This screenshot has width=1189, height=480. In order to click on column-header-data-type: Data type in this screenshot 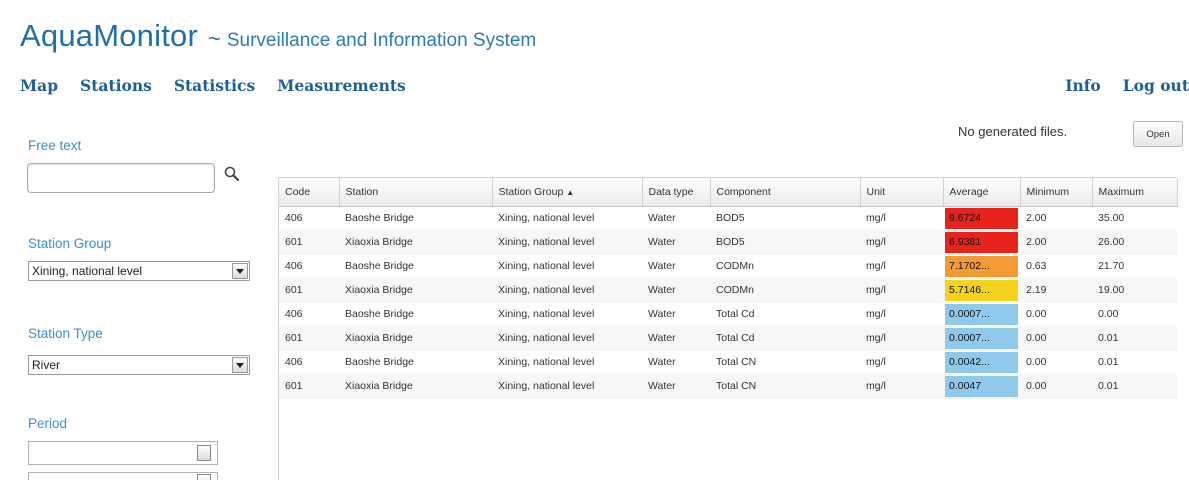, I will do `click(676, 192)`.